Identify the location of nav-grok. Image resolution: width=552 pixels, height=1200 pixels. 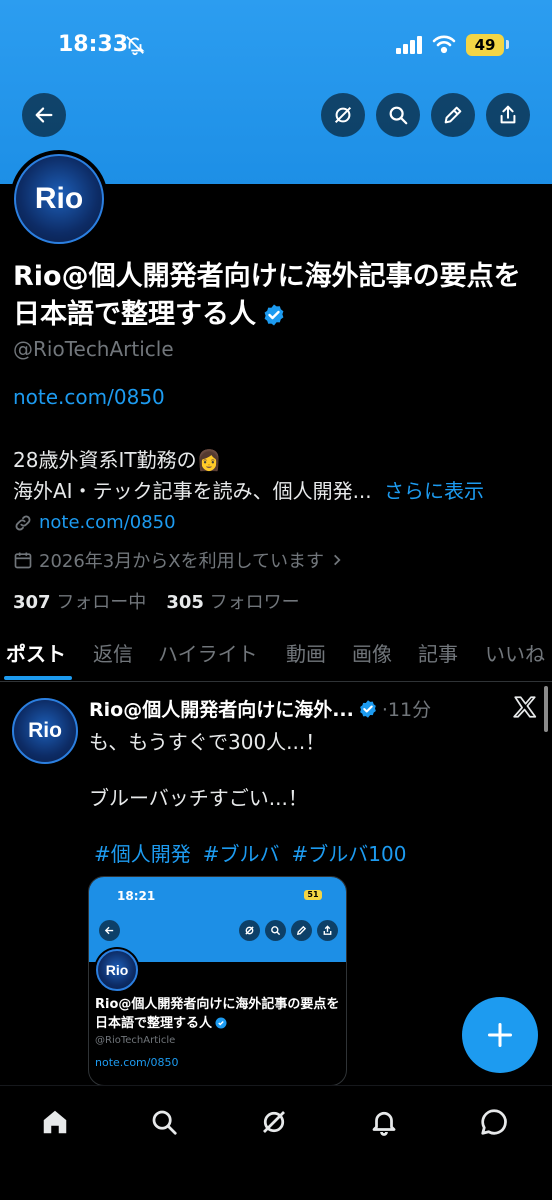
(274, 1122).